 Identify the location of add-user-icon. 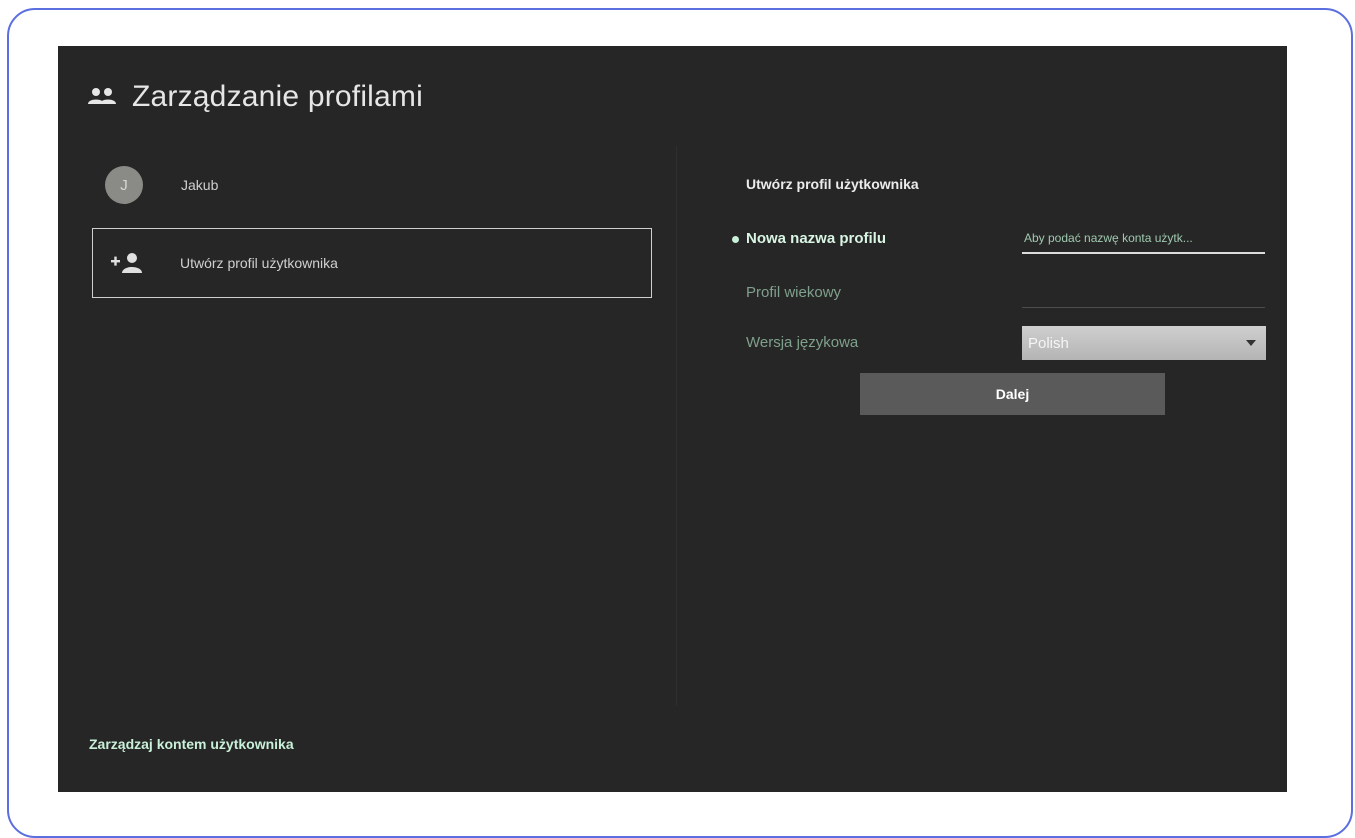
(126, 263).